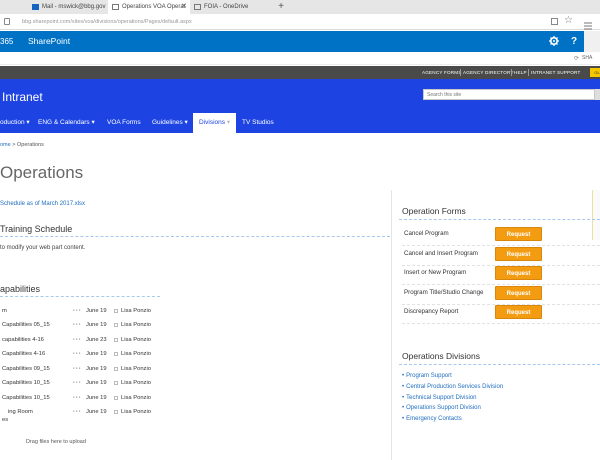 The height and width of the screenshot is (460, 600). What do you see at coordinates (23, 340) in the screenshot?
I see `document-name: capabilities 4-16` at bounding box center [23, 340].